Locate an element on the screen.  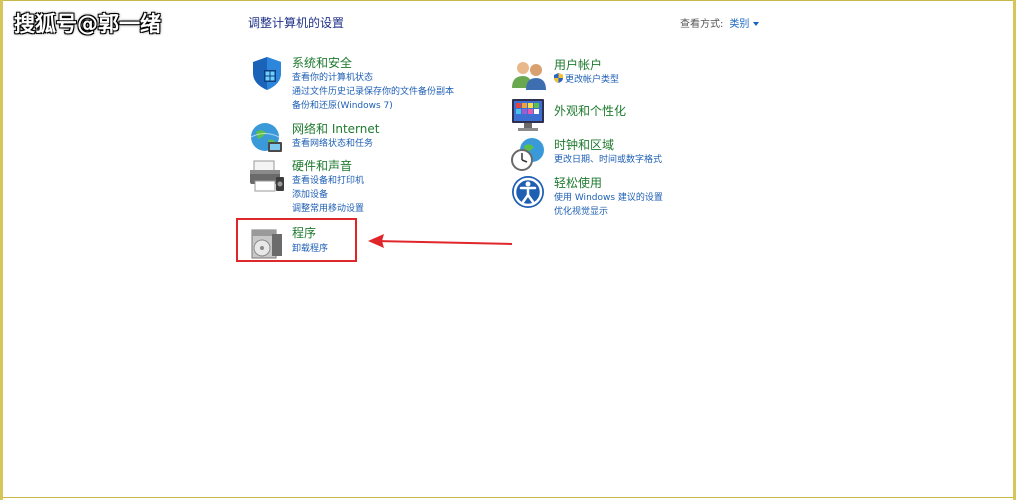
category-clock: 时钟和区域 更改日期、时间或数字格式 is located at coordinates (630, 154).